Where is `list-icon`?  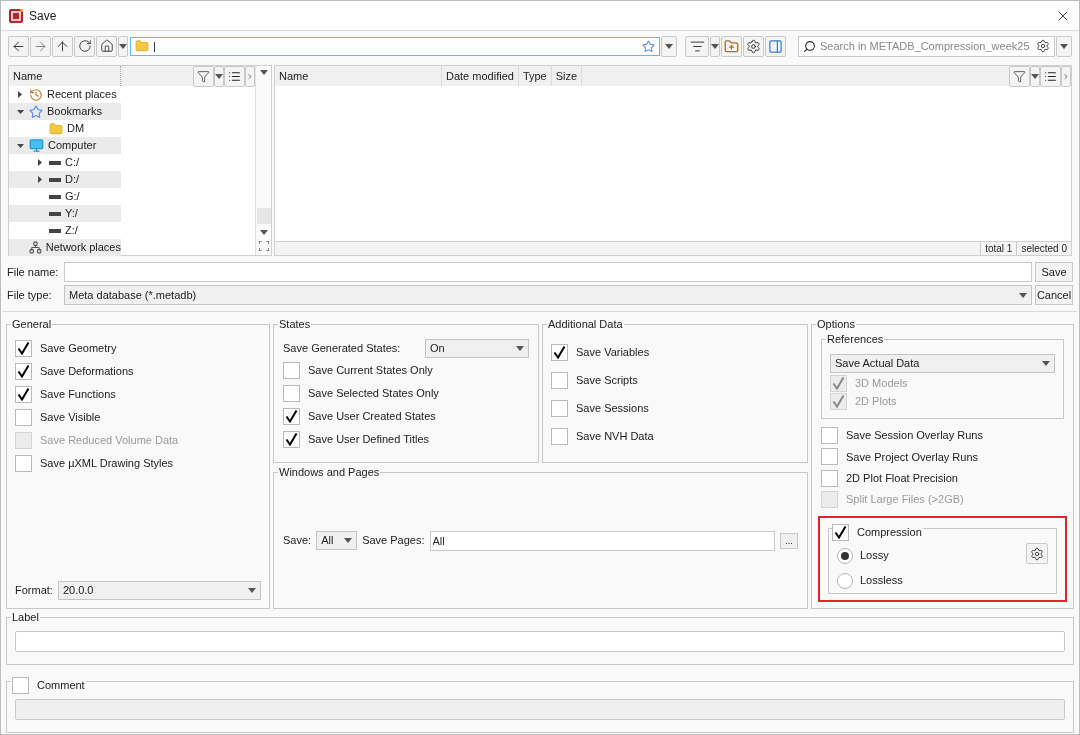 list-icon is located at coordinates (1050, 76).